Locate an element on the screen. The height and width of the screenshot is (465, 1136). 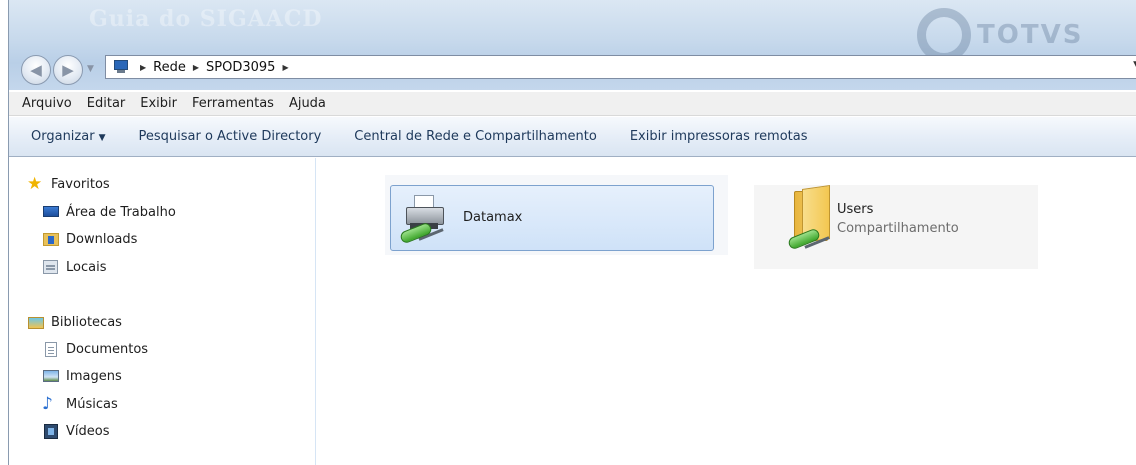
nav-item-locais: Locais is located at coordinates (74, 267).